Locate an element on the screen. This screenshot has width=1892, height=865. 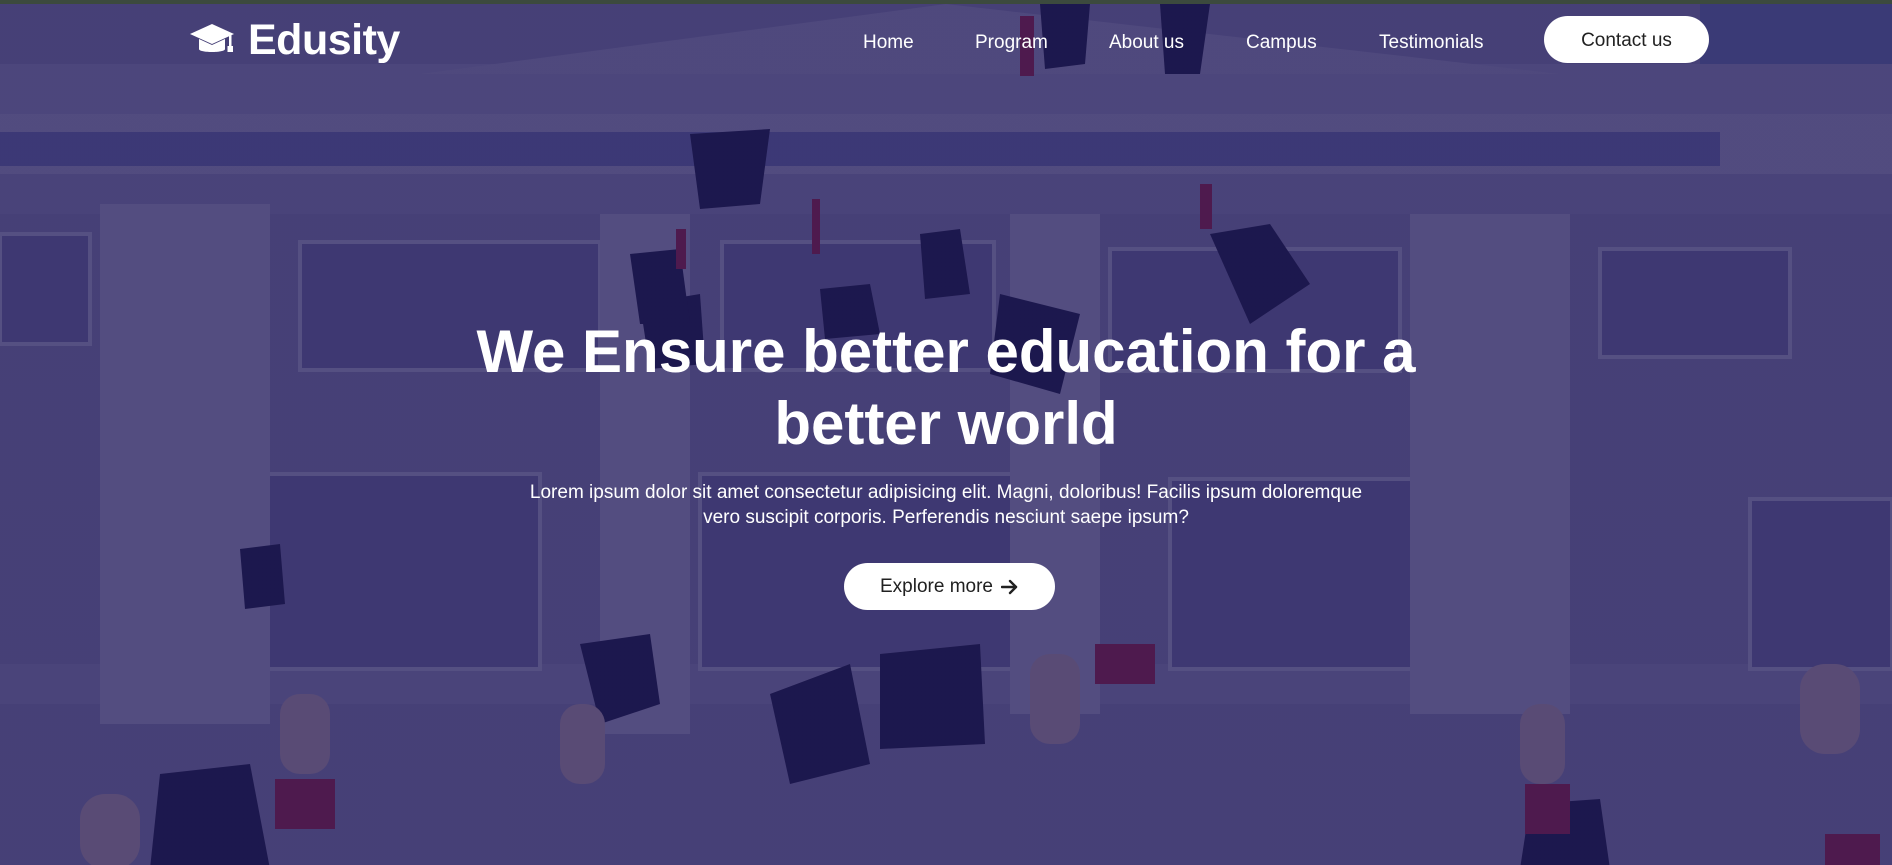
nav-campus-link: Campus is located at coordinates (1281, 43).